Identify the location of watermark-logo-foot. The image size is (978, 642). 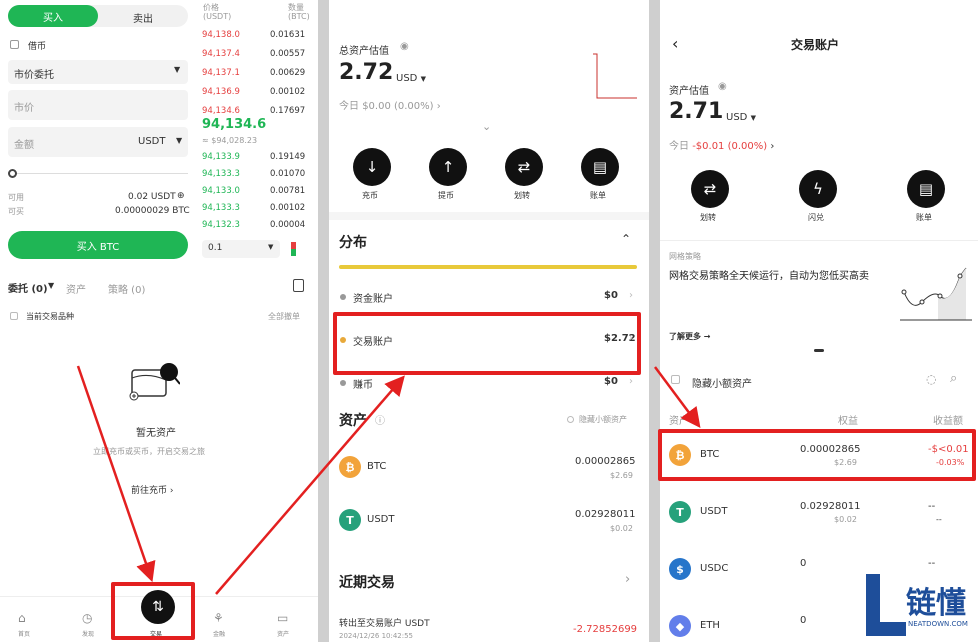
(886, 629).